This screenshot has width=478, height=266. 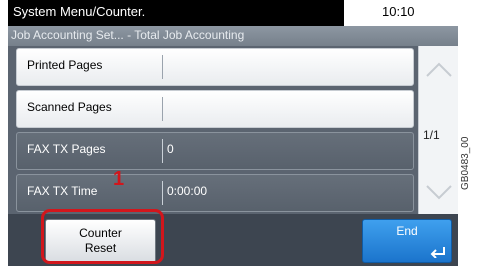 What do you see at coordinates (66, 149) in the screenshot?
I see `row-label: FAX TX Pages` at bounding box center [66, 149].